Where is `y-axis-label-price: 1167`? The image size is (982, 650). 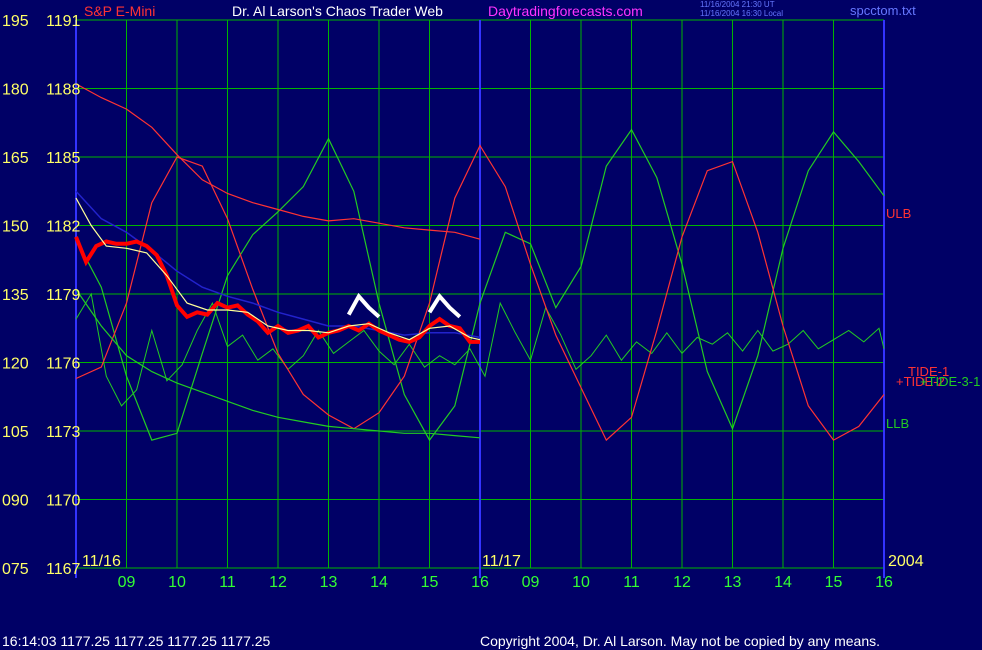 y-axis-label-price: 1167 is located at coordinates (63, 569).